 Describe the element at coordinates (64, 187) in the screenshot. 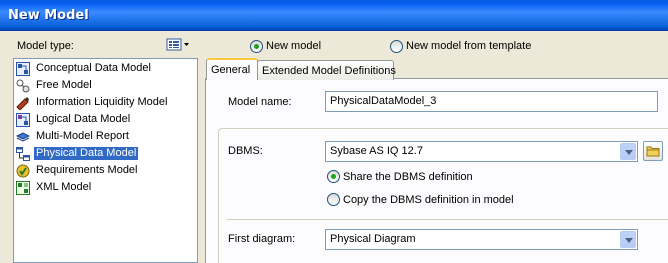

I see `model-type-item-label: XML Model` at that location.